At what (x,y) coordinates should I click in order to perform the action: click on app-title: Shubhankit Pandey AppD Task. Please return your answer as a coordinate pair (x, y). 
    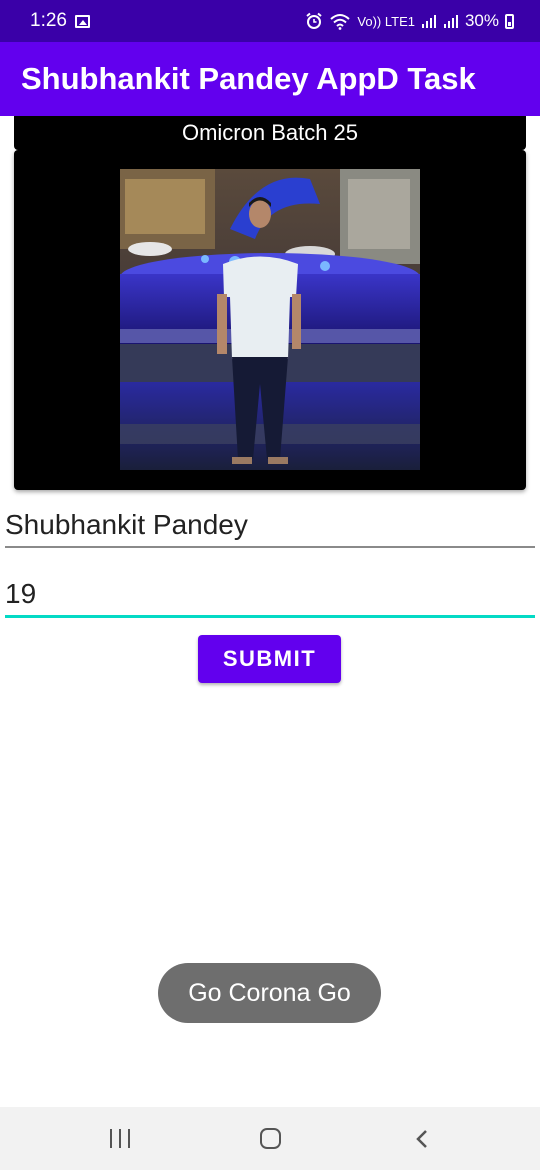
    Looking at the image, I should click on (248, 78).